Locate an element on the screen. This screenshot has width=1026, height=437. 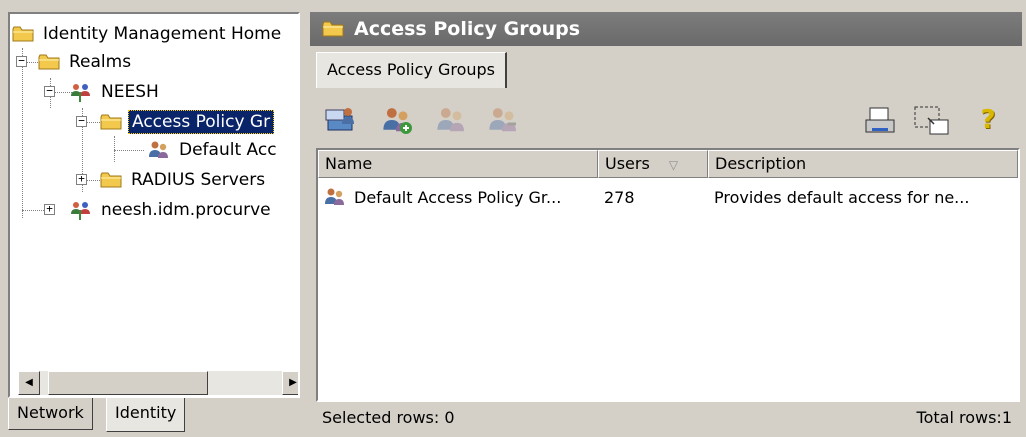
panel-title-bar: Access Policy Groups is located at coordinates (666, 29).